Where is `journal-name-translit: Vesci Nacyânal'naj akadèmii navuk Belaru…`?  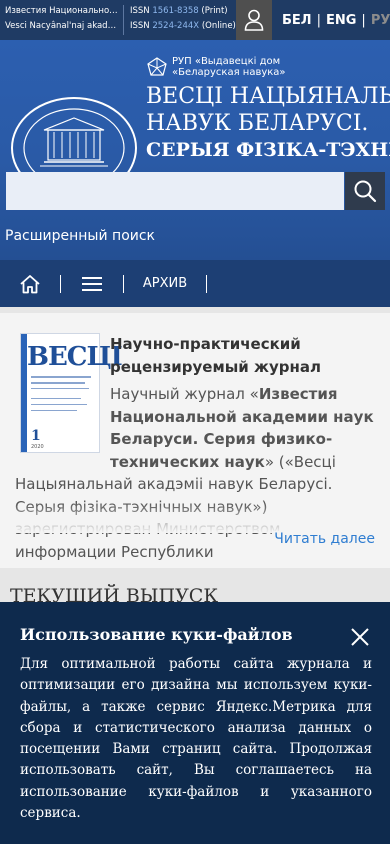
journal-name-translit: Vesci Nacyânal'naj akadèmii navuk Belaru… is located at coordinates (63, 26).